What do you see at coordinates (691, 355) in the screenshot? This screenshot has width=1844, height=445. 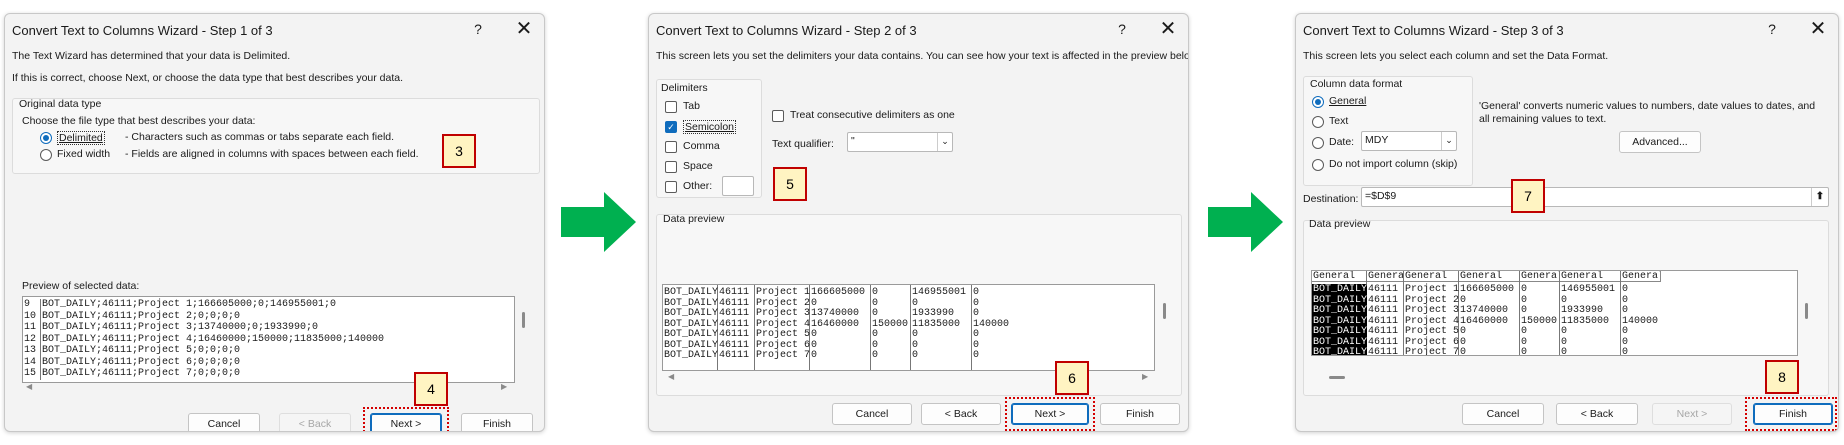 I see `preview-cell: BOT_DAILY` at bounding box center [691, 355].